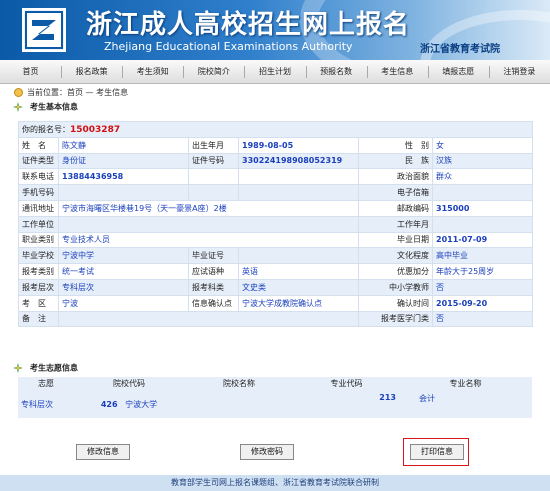 The width and height of the screenshot is (550, 491). Describe the element at coordinates (465, 383) in the screenshot. I see `major-name-col-header: 专业名称` at that location.